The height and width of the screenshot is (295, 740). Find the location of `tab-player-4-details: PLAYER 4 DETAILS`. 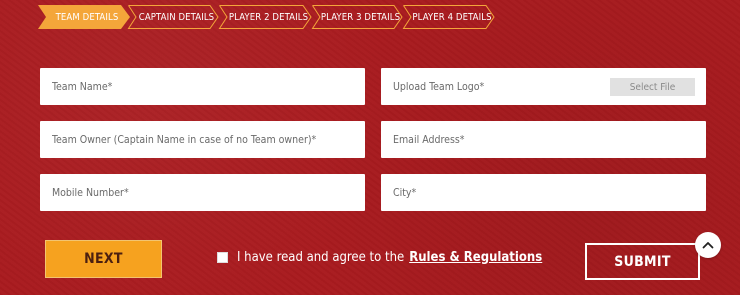

tab-player-4-details: PLAYER 4 DETAILS is located at coordinates (448, 17).